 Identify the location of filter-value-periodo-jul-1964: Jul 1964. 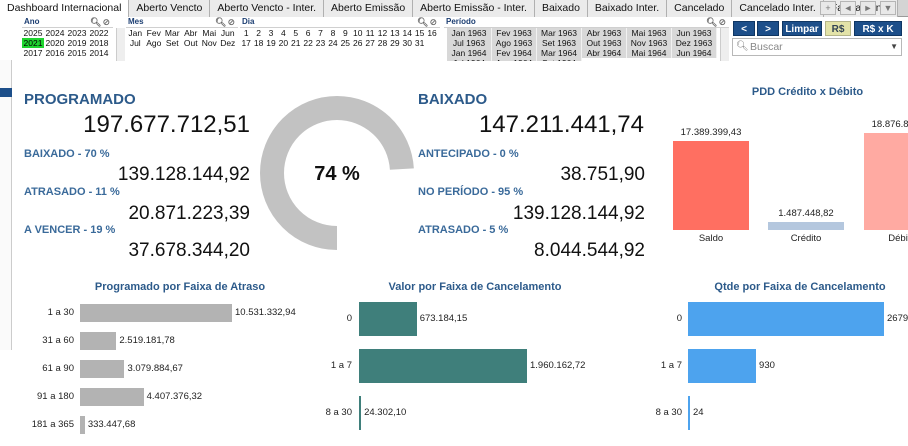
(469, 59).